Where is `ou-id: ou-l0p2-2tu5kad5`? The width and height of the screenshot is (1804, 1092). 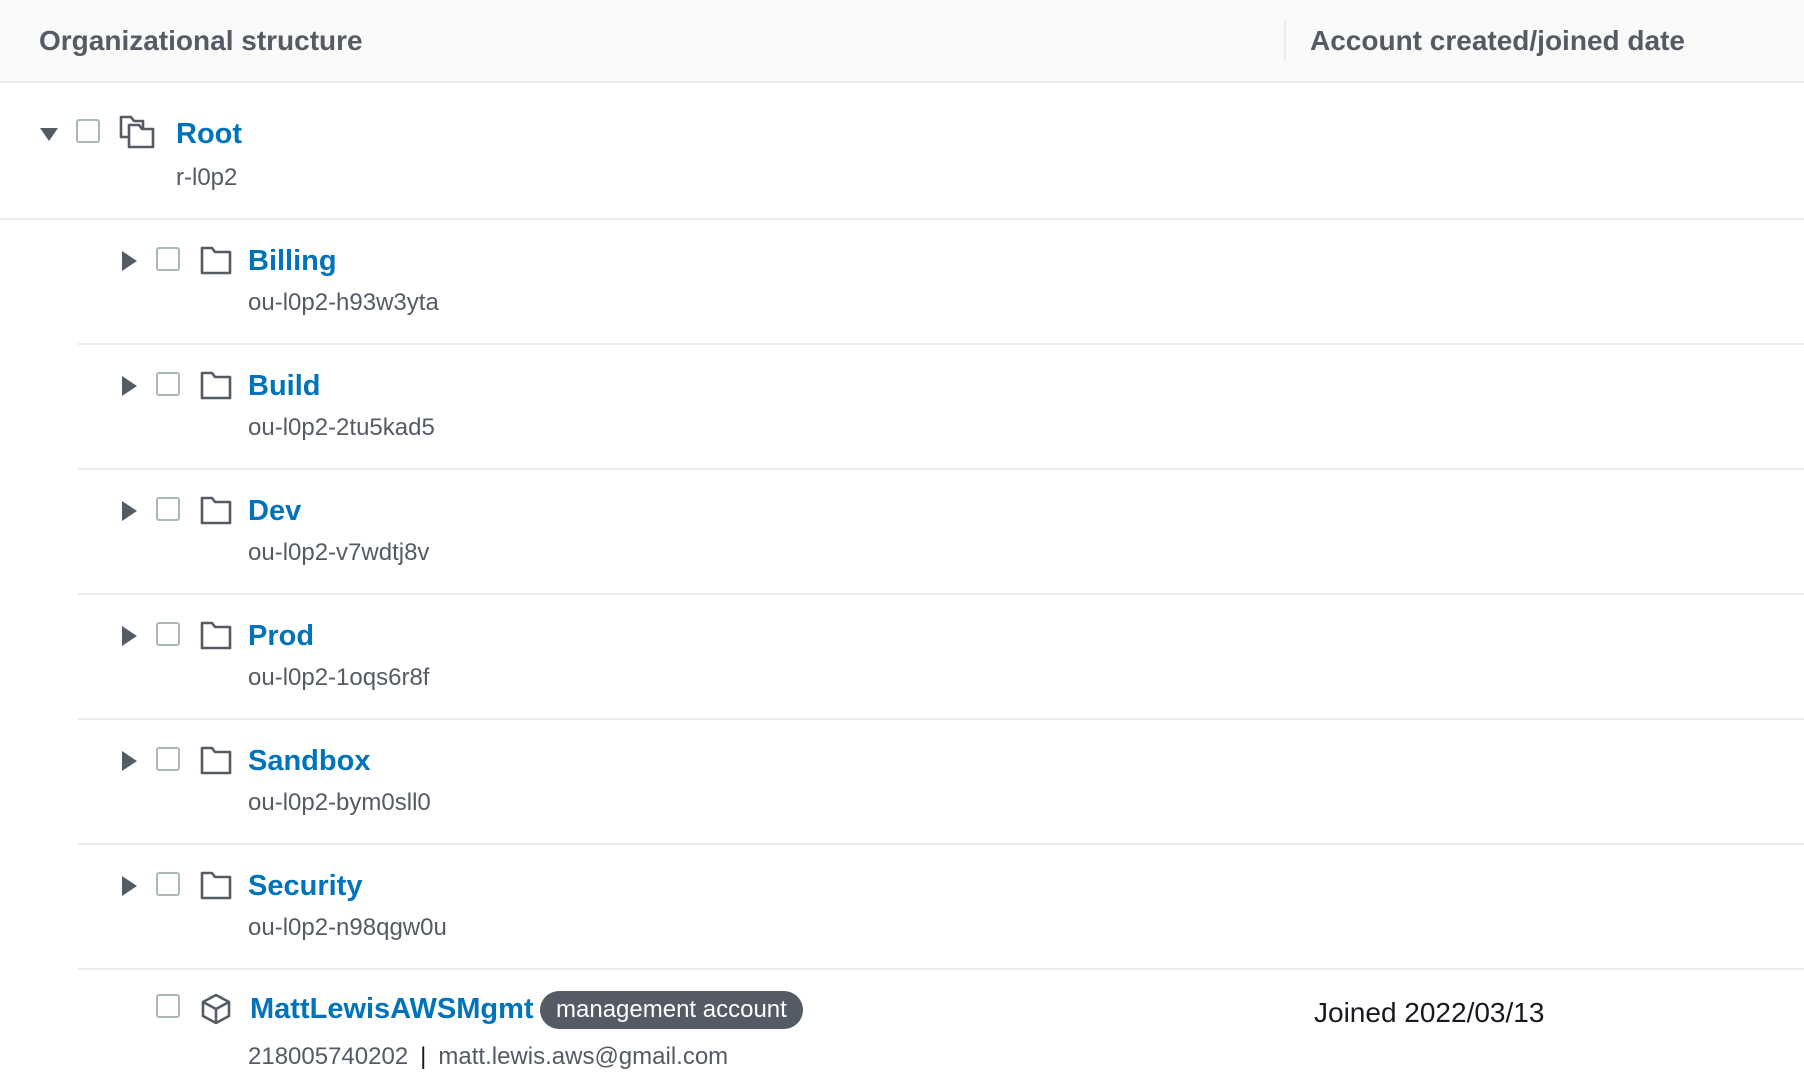
ou-id: ou-l0p2-2tu5kad5 is located at coordinates (341, 427).